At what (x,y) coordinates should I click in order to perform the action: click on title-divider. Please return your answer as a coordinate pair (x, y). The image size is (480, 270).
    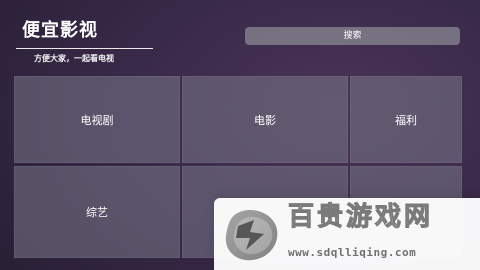
    Looking at the image, I should click on (84, 48).